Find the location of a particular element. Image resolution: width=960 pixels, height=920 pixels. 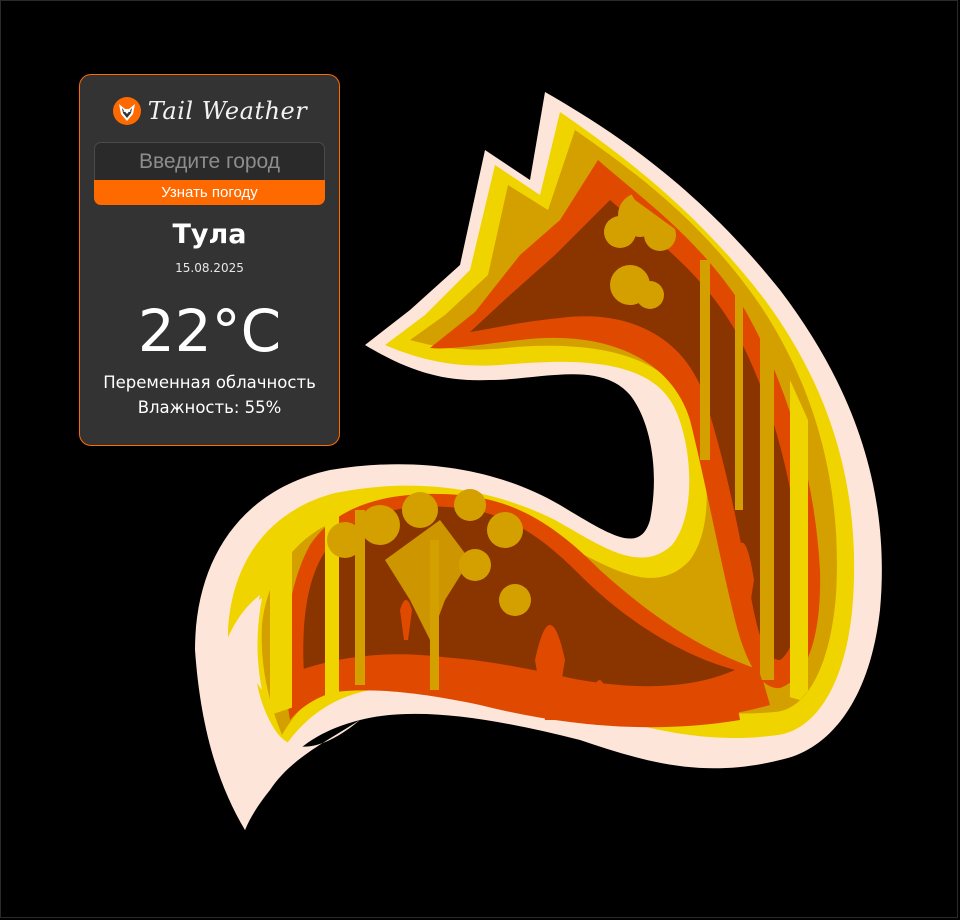

weather-condition: Переменная облачность is located at coordinates (209, 382).